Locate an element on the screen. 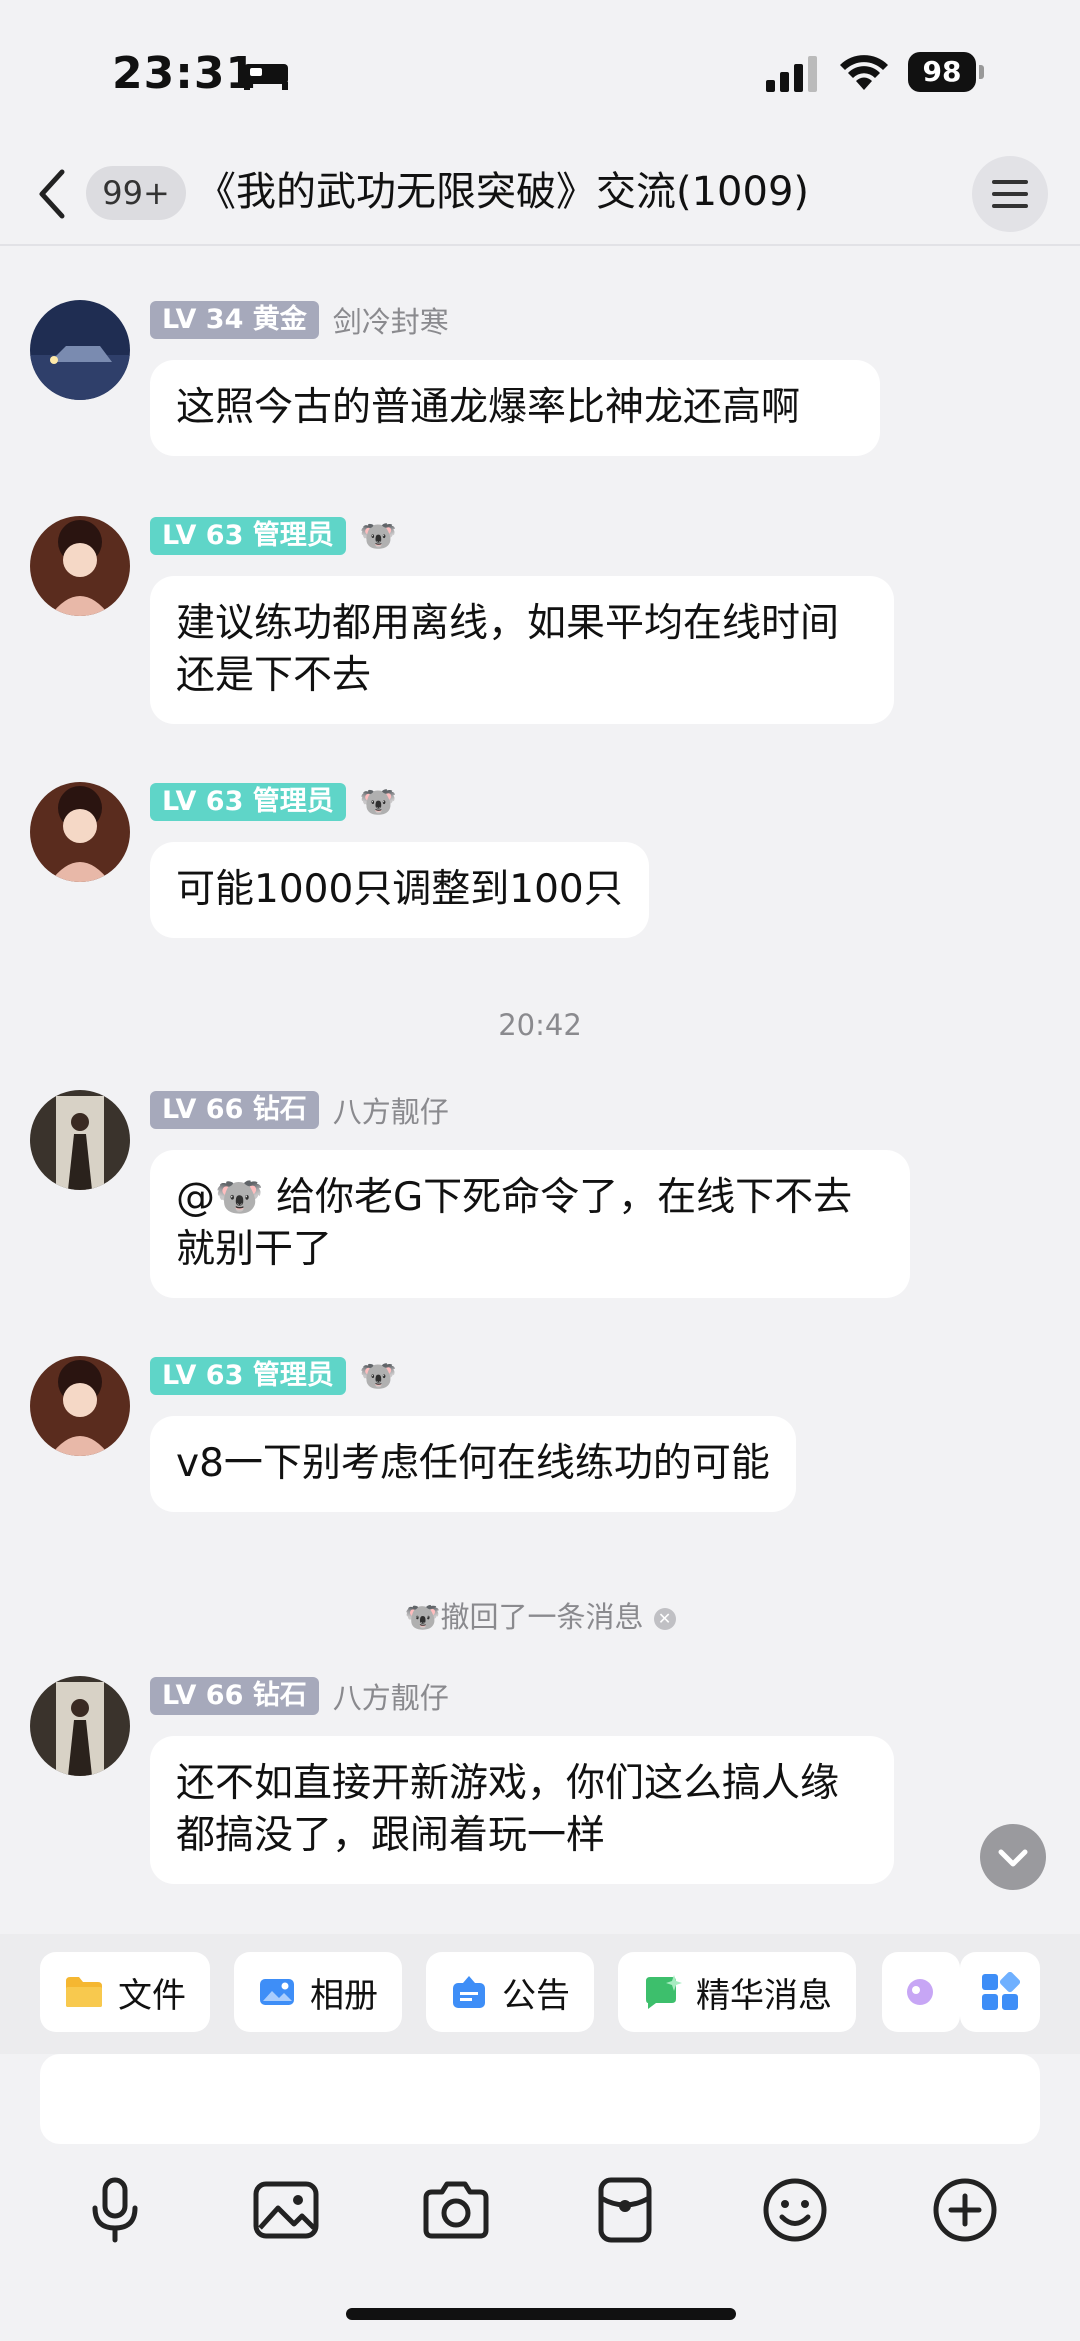 The width and height of the screenshot is (1080, 2341). more-quick-item is located at coordinates (921, 1992).